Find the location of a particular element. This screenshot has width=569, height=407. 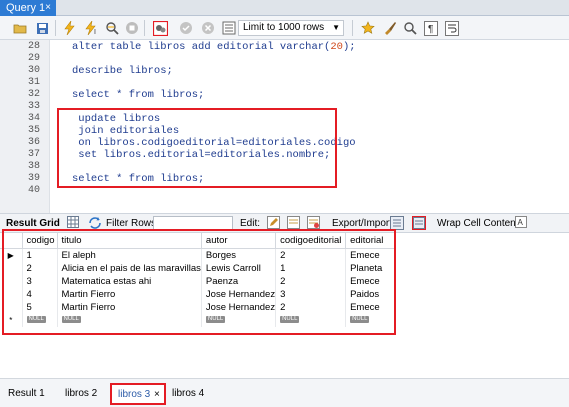

wrap-cell-content-label: Wrap Cell Content: is located at coordinates (479, 223).